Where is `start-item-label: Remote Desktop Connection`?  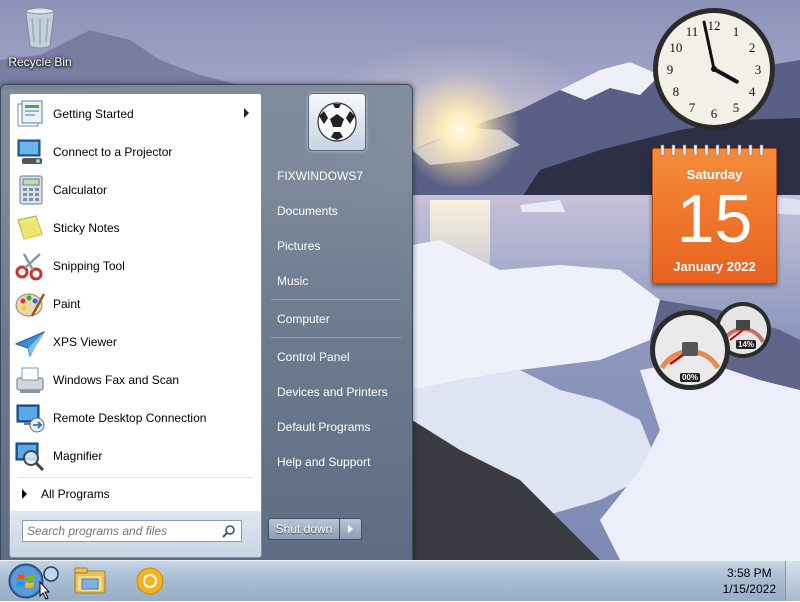 start-item-label: Remote Desktop Connection is located at coordinates (130, 418).